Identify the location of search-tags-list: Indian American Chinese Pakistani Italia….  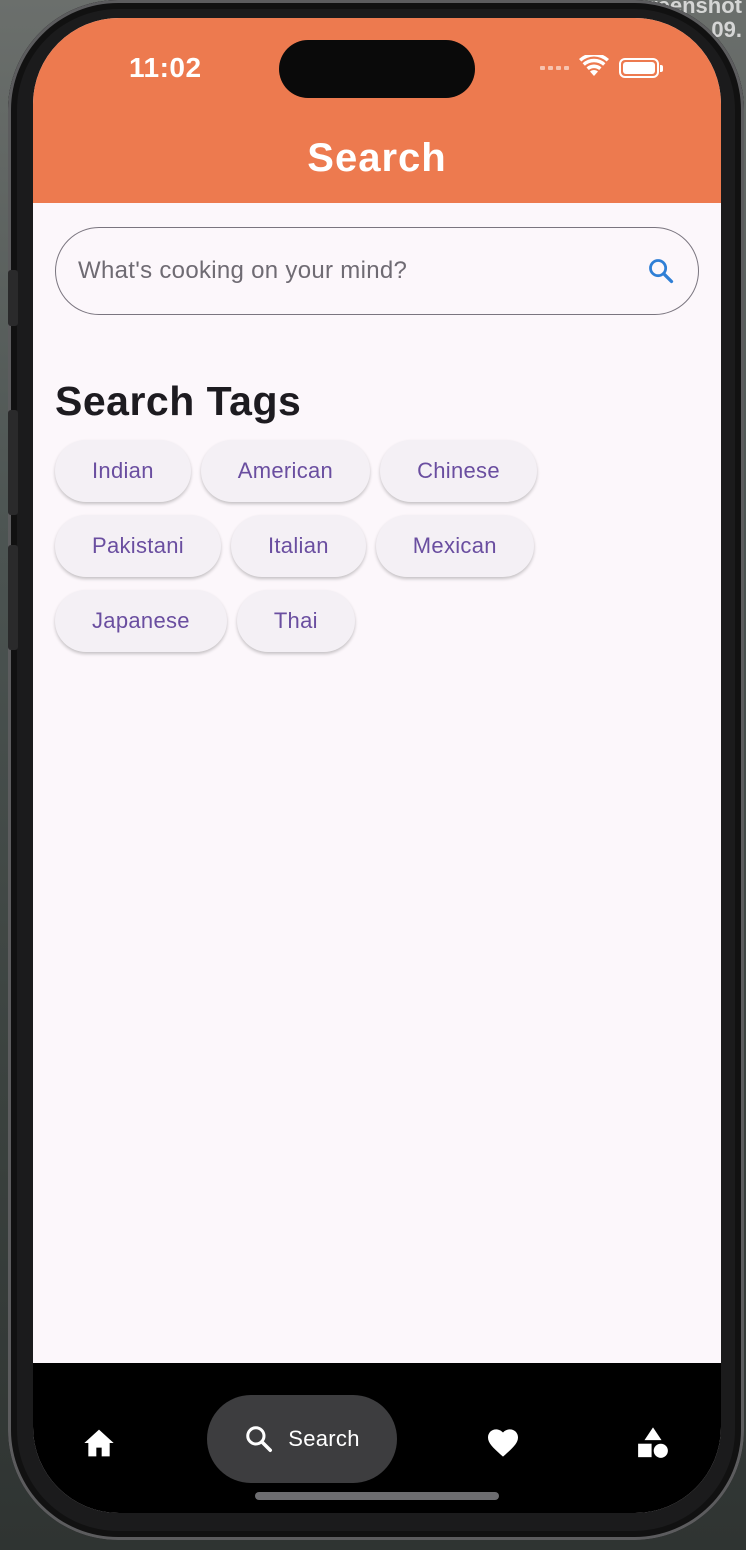
(335, 546).